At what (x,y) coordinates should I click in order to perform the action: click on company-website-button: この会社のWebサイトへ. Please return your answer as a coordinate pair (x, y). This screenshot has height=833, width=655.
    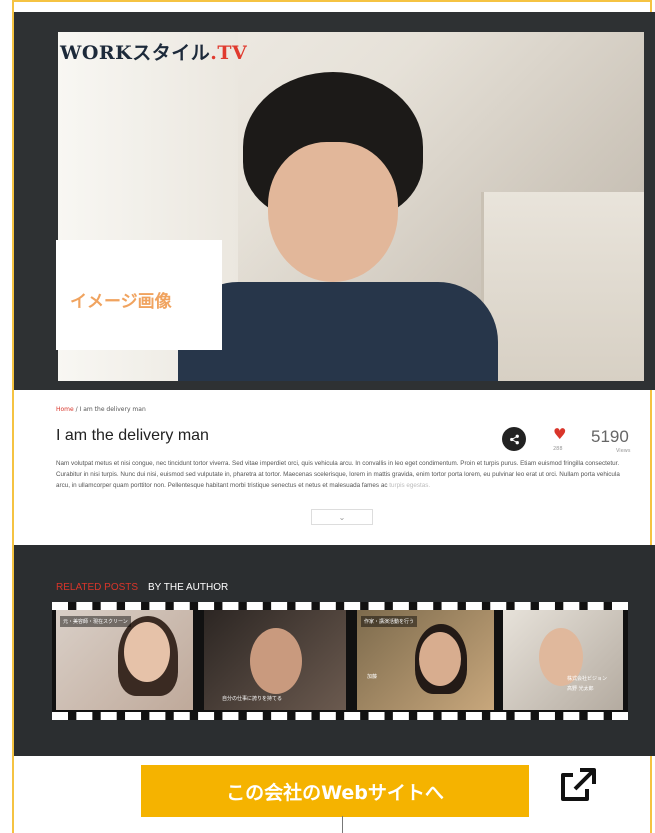
    Looking at the image, I should click on (335, 791).